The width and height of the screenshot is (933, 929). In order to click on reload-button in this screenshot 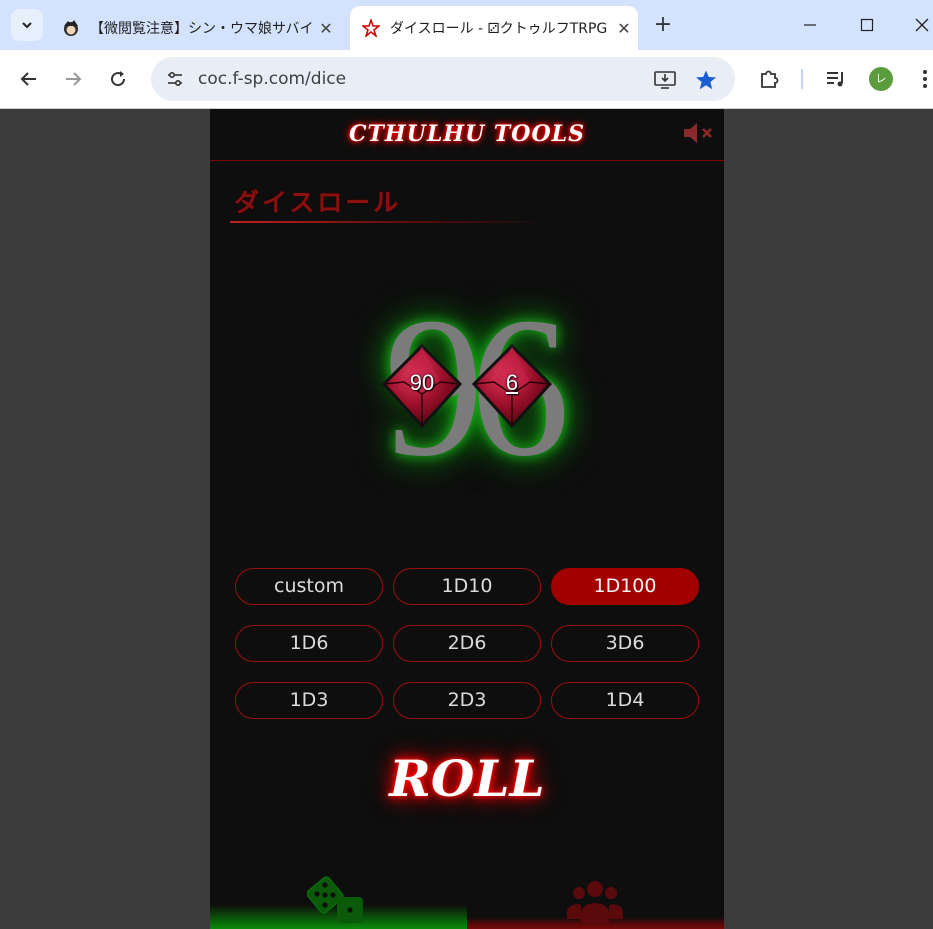, I will do `click(118, 79)`.